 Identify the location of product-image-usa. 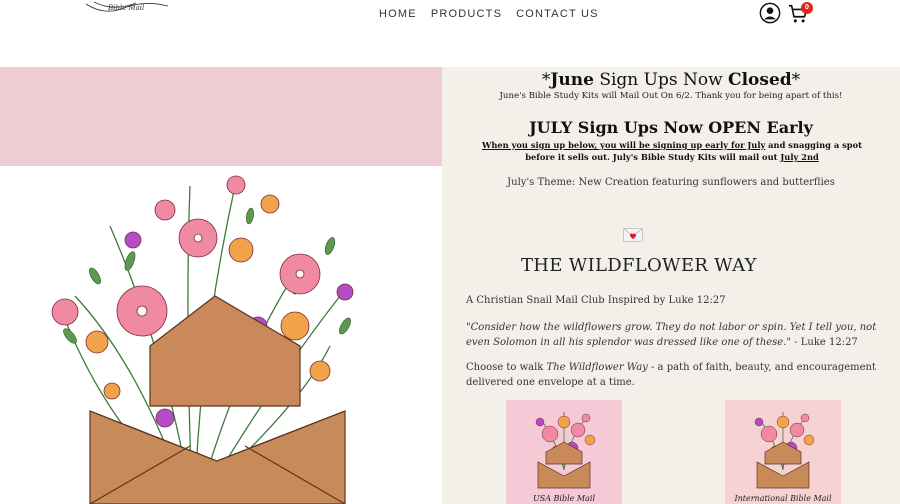
(565, 450).